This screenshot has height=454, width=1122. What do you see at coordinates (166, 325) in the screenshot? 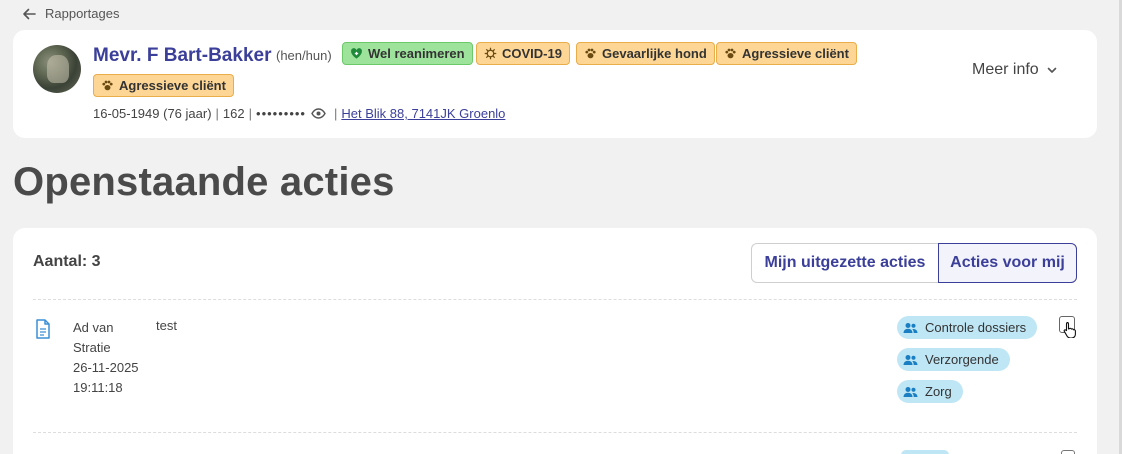
I see `row-message: test` at bounding box center [166, 325].